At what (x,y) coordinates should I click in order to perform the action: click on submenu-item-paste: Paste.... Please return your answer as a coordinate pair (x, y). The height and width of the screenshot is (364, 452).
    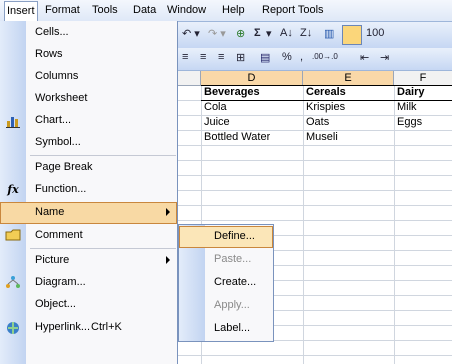
    Looking at the image, I should click on (226, 260).